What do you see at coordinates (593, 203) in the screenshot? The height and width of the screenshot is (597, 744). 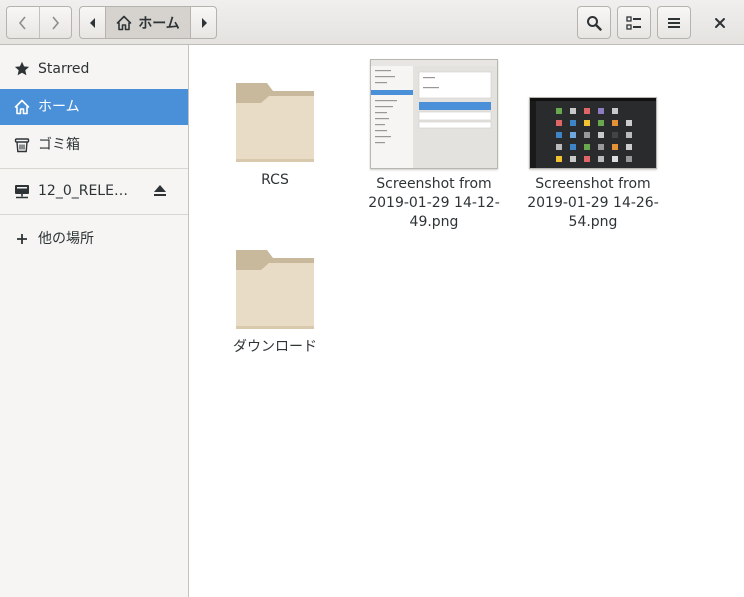 I see `file-name: Screenshot from 2019-01-29 14-26-54.png` at bounding box center [593, 203].